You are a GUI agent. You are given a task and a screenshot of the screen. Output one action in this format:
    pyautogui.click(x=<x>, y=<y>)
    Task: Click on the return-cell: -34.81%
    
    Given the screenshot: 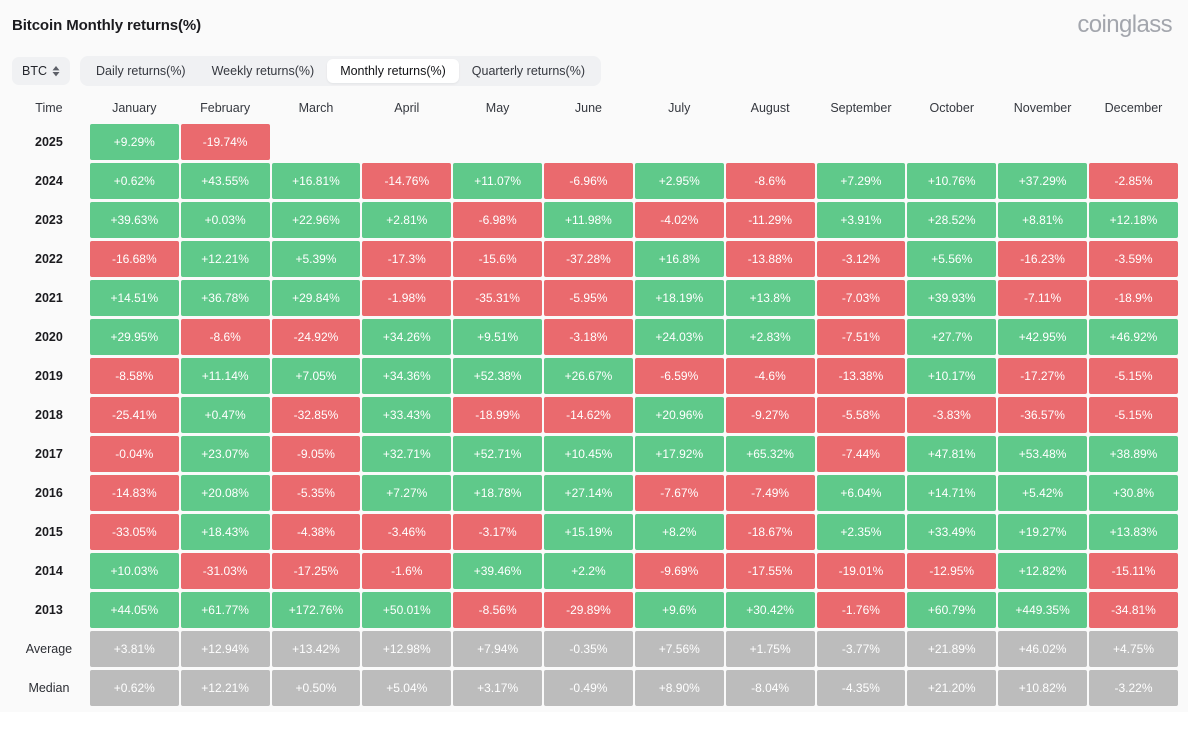 What is the action you would take?
    pyautogui.click(x=1133, y=610)
    